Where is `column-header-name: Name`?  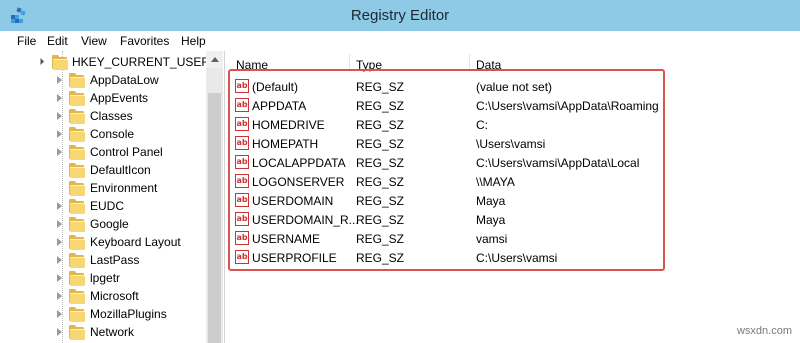
column-header-name: Name is located at coordinates (252, 65).